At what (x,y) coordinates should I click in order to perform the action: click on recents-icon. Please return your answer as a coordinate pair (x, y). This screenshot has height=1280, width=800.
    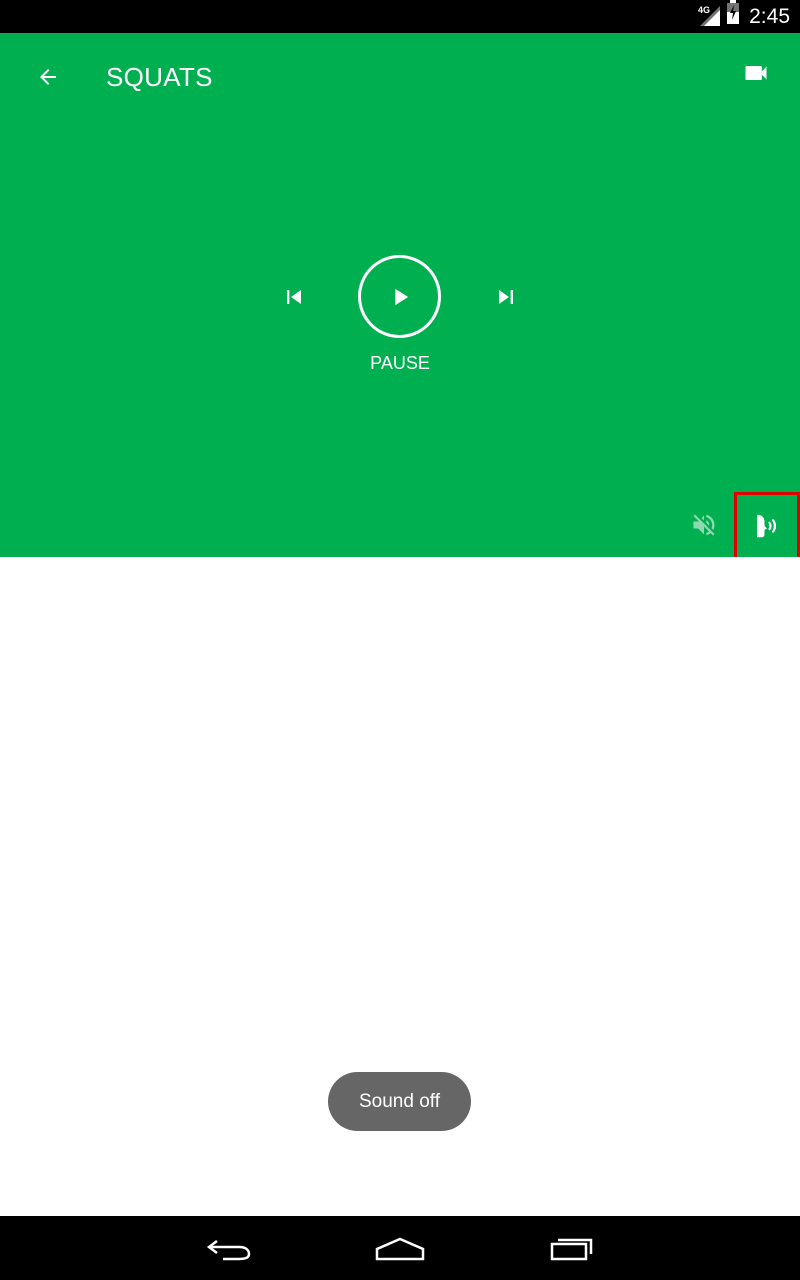
    Looking at the image, I should click on (571, 1249).